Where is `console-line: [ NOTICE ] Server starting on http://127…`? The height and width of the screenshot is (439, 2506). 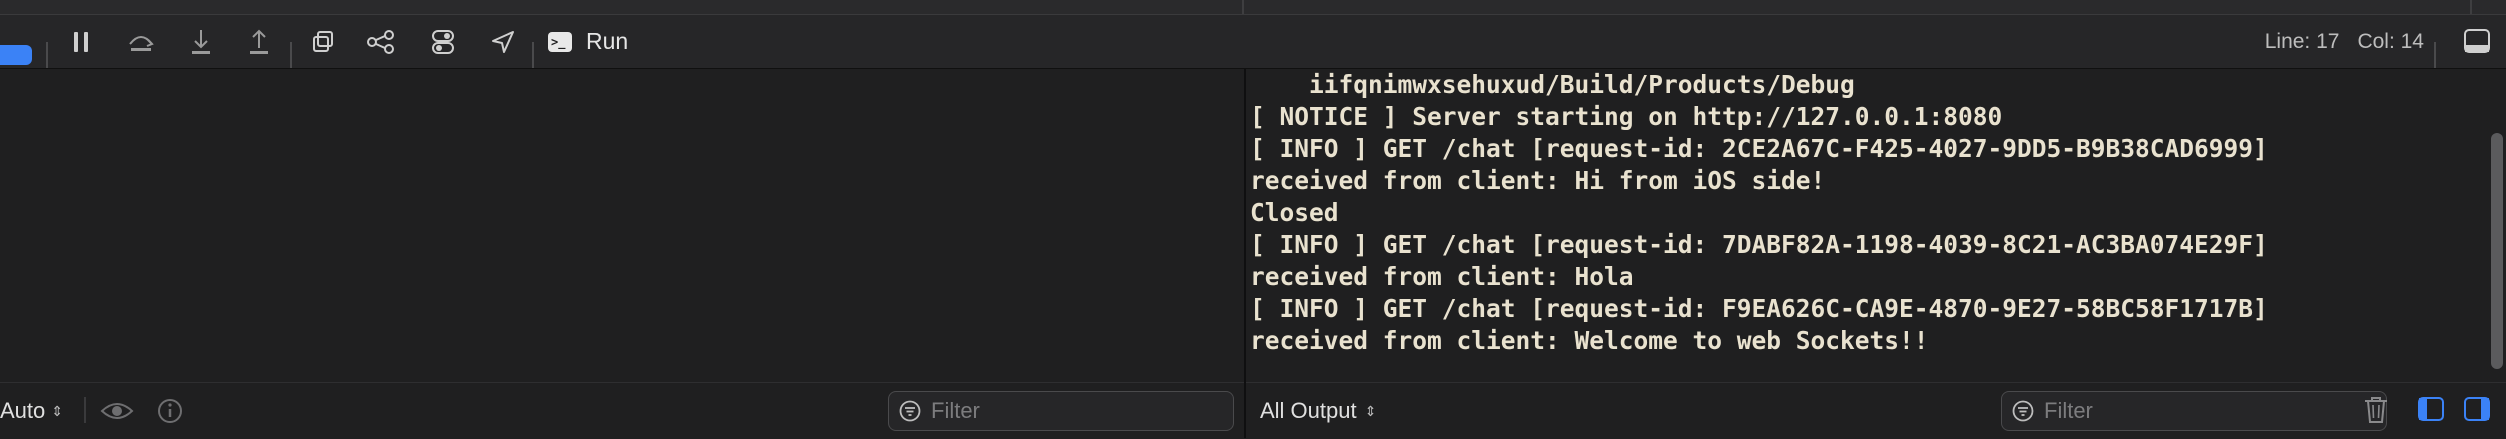
console-line: [ NOTICE ] Server starting on http://127… is located at coordinates (1626, 116).